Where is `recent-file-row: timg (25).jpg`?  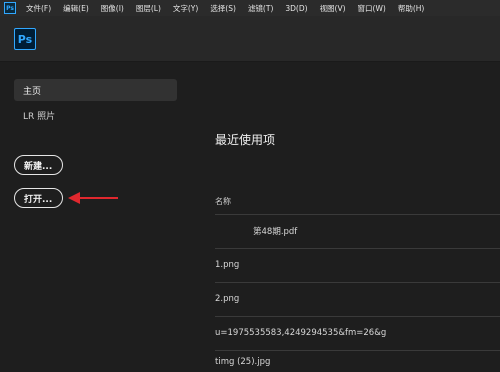 recent-file-row: timg (25).jpg is located at coordinates (357, 361).